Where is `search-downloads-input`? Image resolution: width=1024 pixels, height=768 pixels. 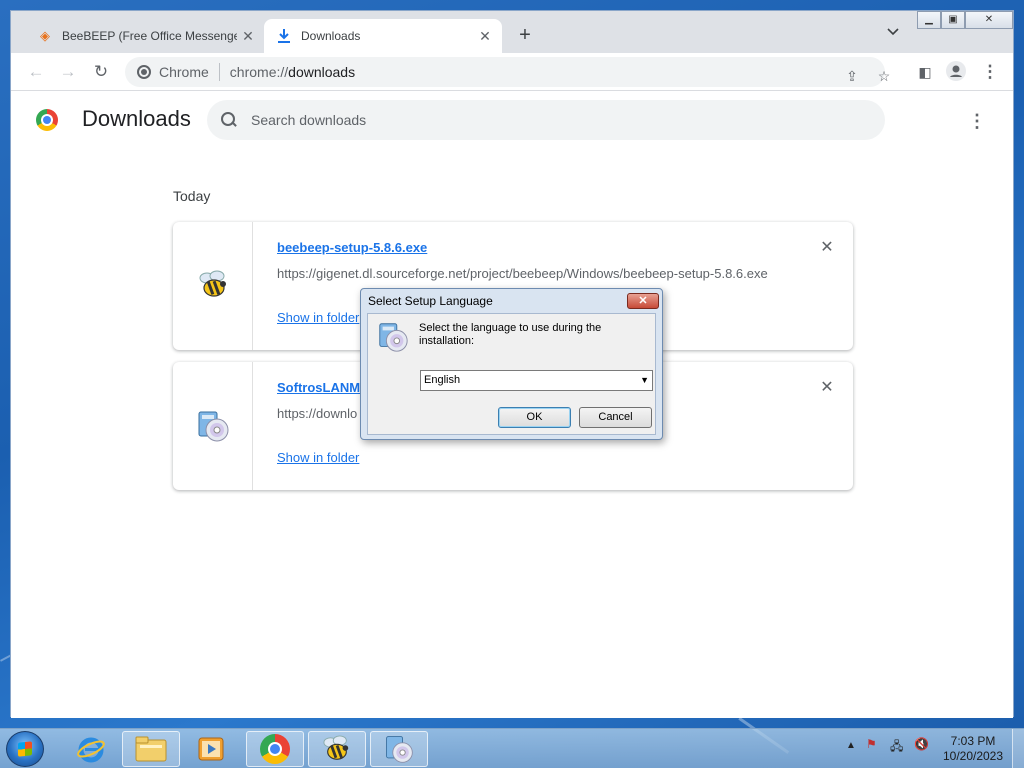 search-downloads-input is located at coordinates (551, 120).